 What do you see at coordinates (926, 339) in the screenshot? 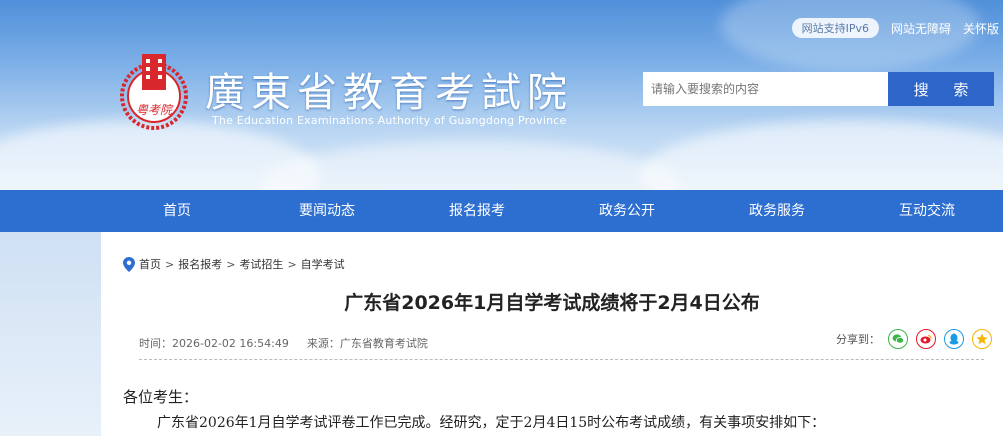
I see `weibo-icon` at bounding box center [926, 339].